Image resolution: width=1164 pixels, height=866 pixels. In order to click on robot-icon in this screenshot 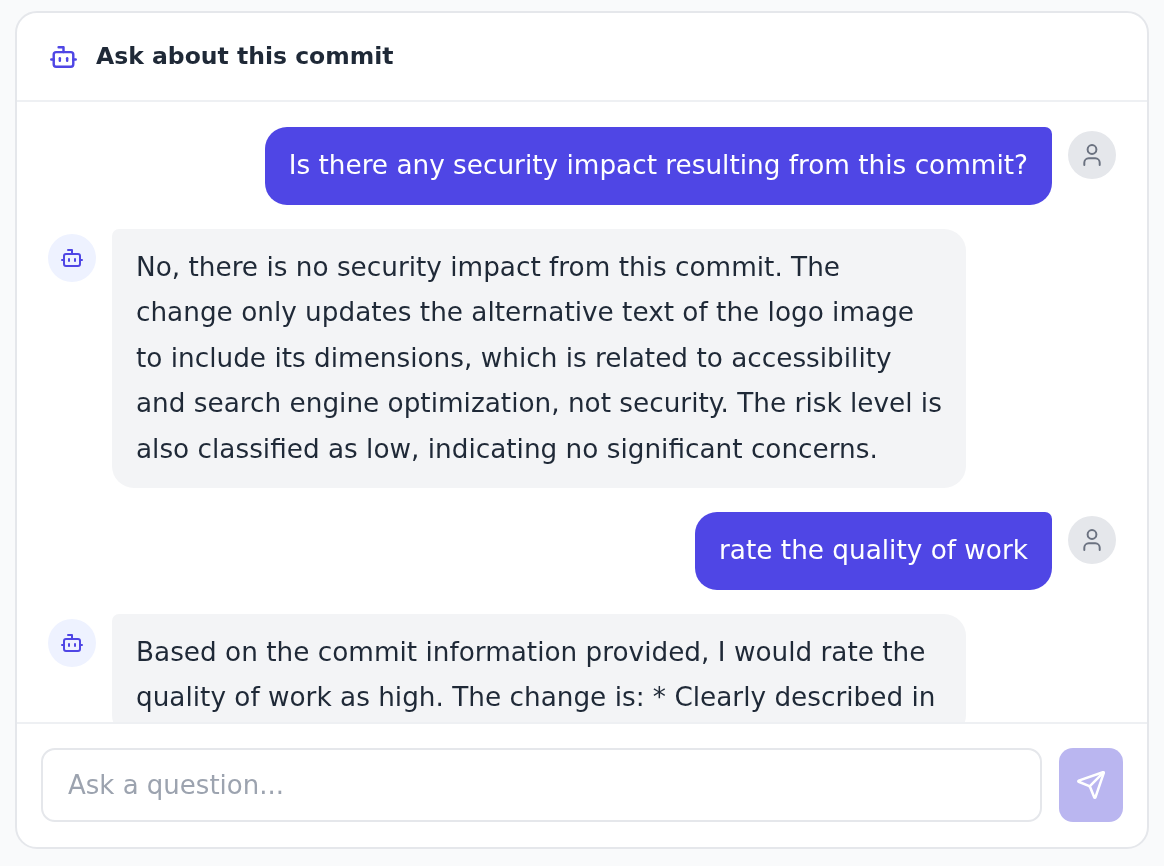, I will do `click(63, 56)`.